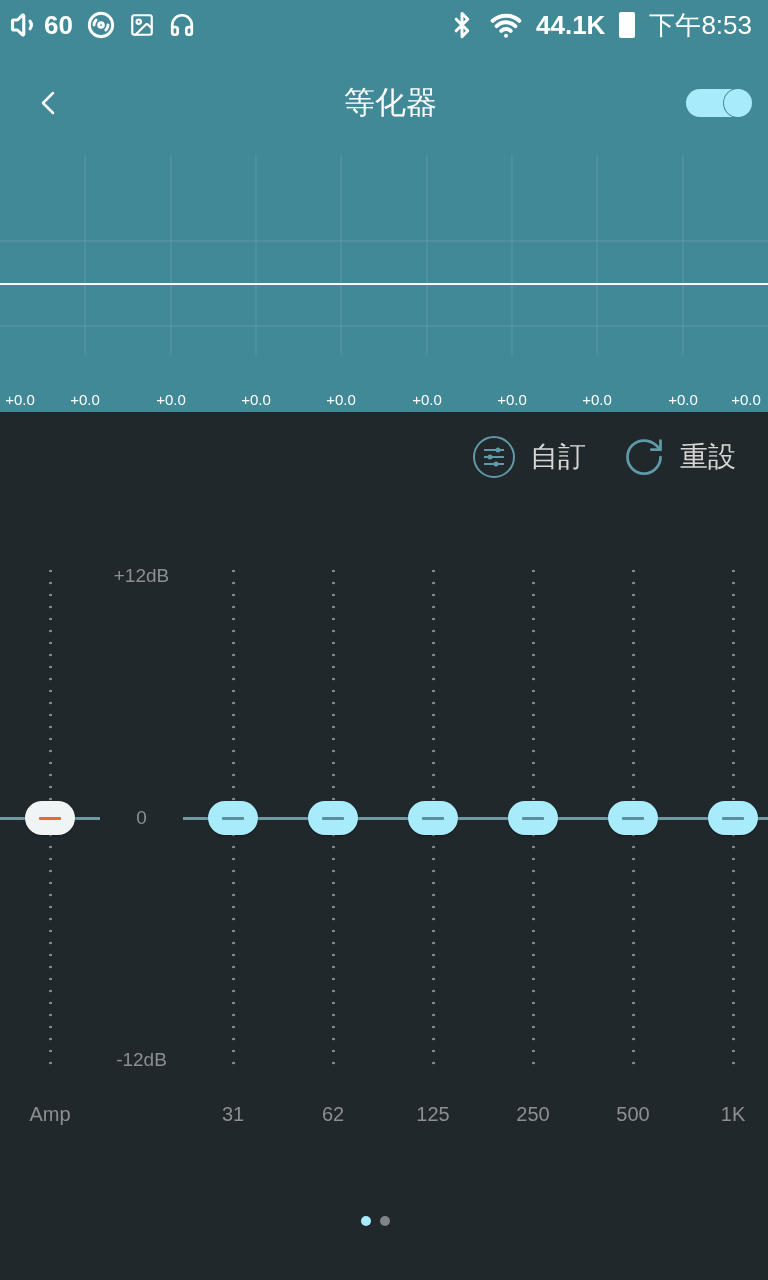 The image size is (768, 1280). What do you see at coordinates (233, 1114) in the screenshot?
I see `band-label: 31` at bounding box center [233, 1114].